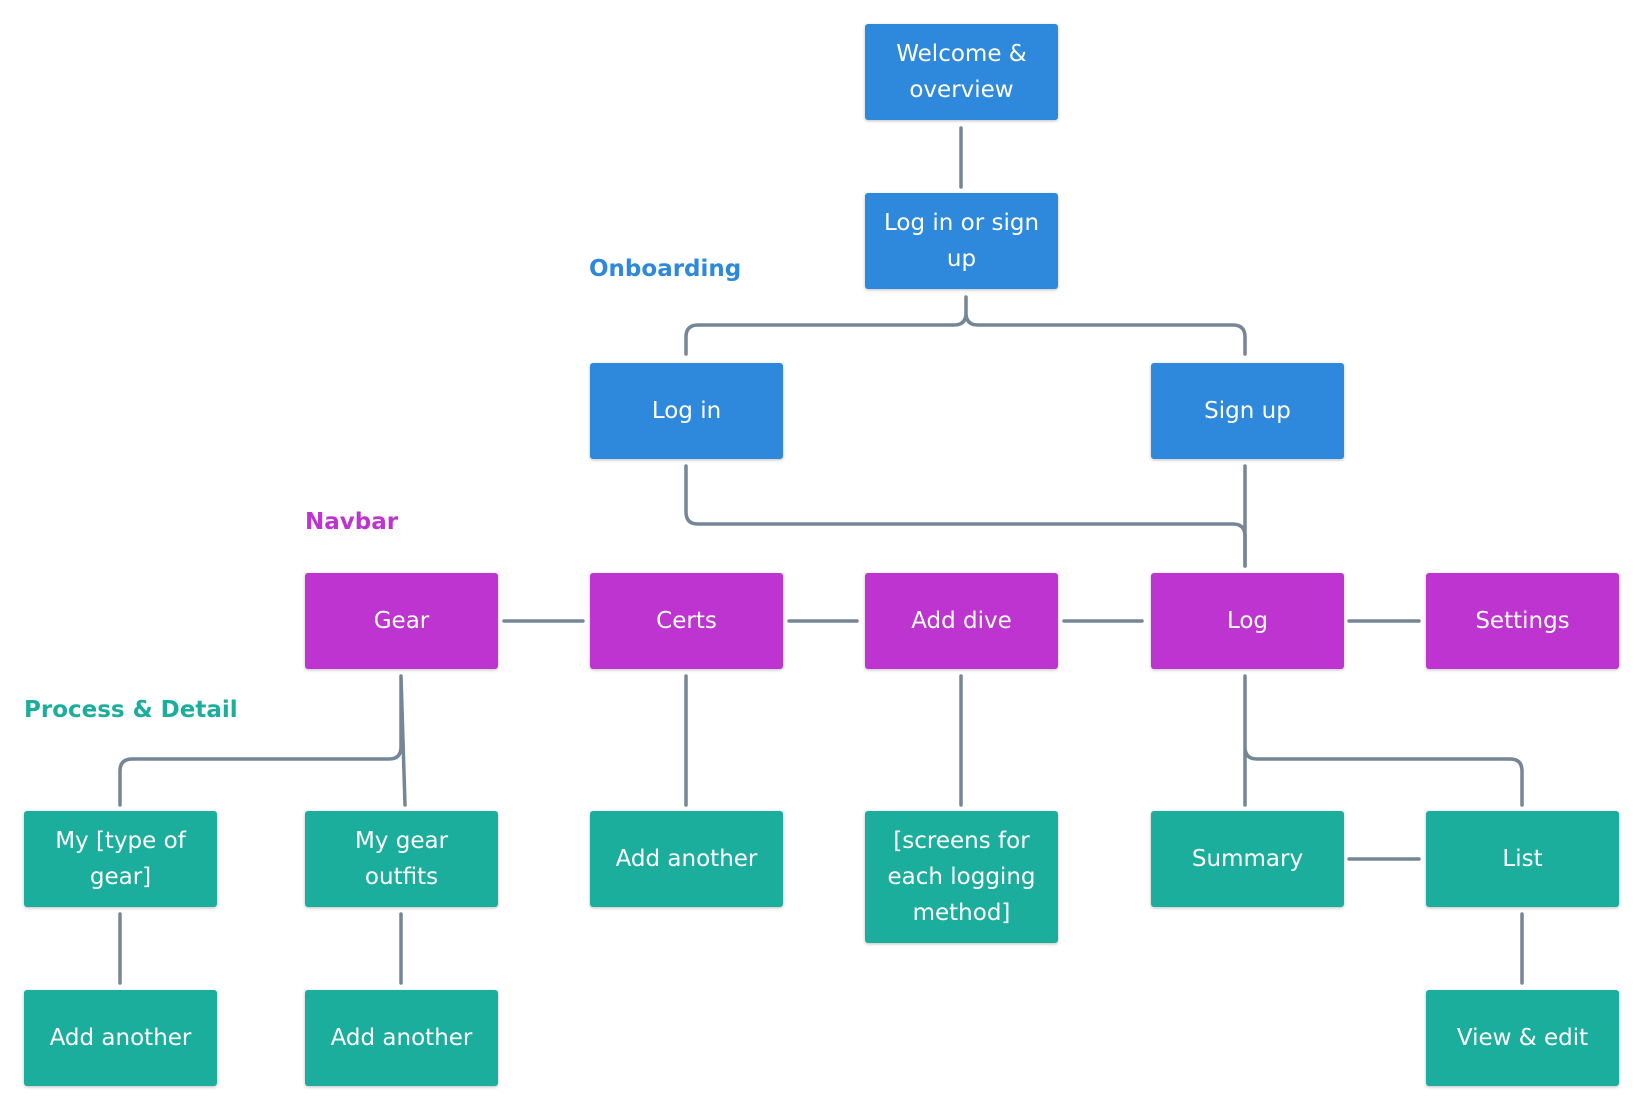 This screenshot has height=1105, width=1635. Describe the element at coordinates (120, 859) in the screenshot. I see `node-my-type-of-gear: My [type of gear]` at that location.